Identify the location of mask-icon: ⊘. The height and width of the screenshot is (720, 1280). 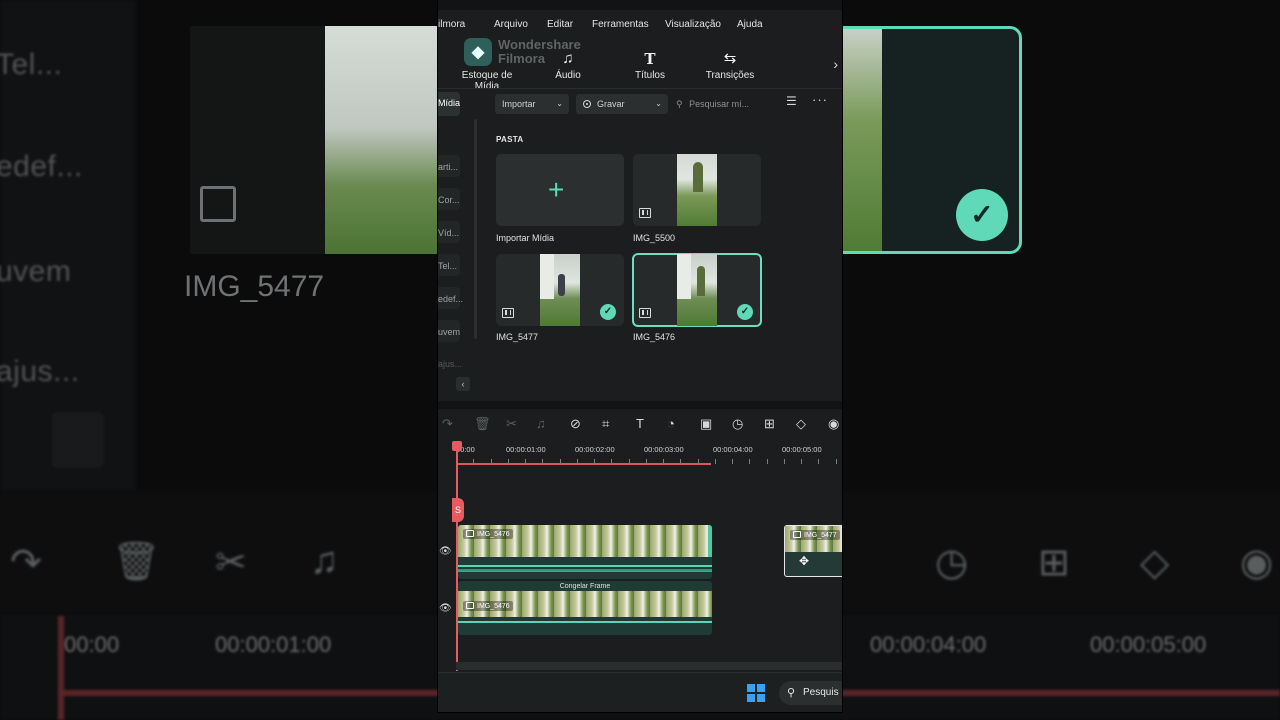
(575, 424).